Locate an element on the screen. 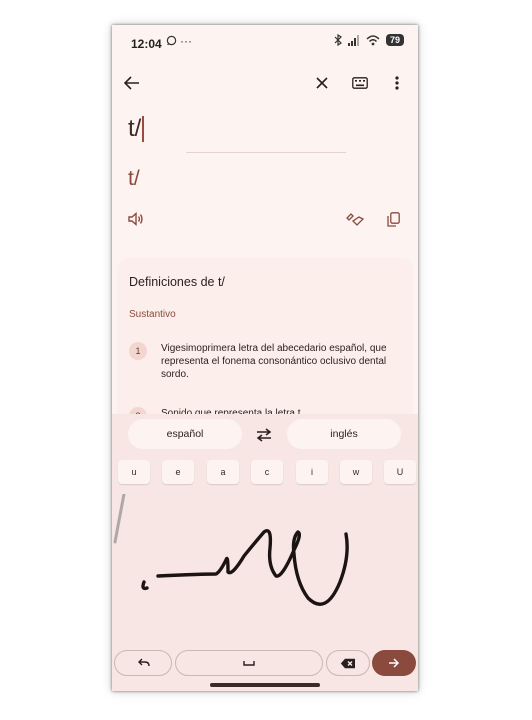 This screenshot has height=720, width=532. target-language-button: inglés is located at coordinates (344, 434).